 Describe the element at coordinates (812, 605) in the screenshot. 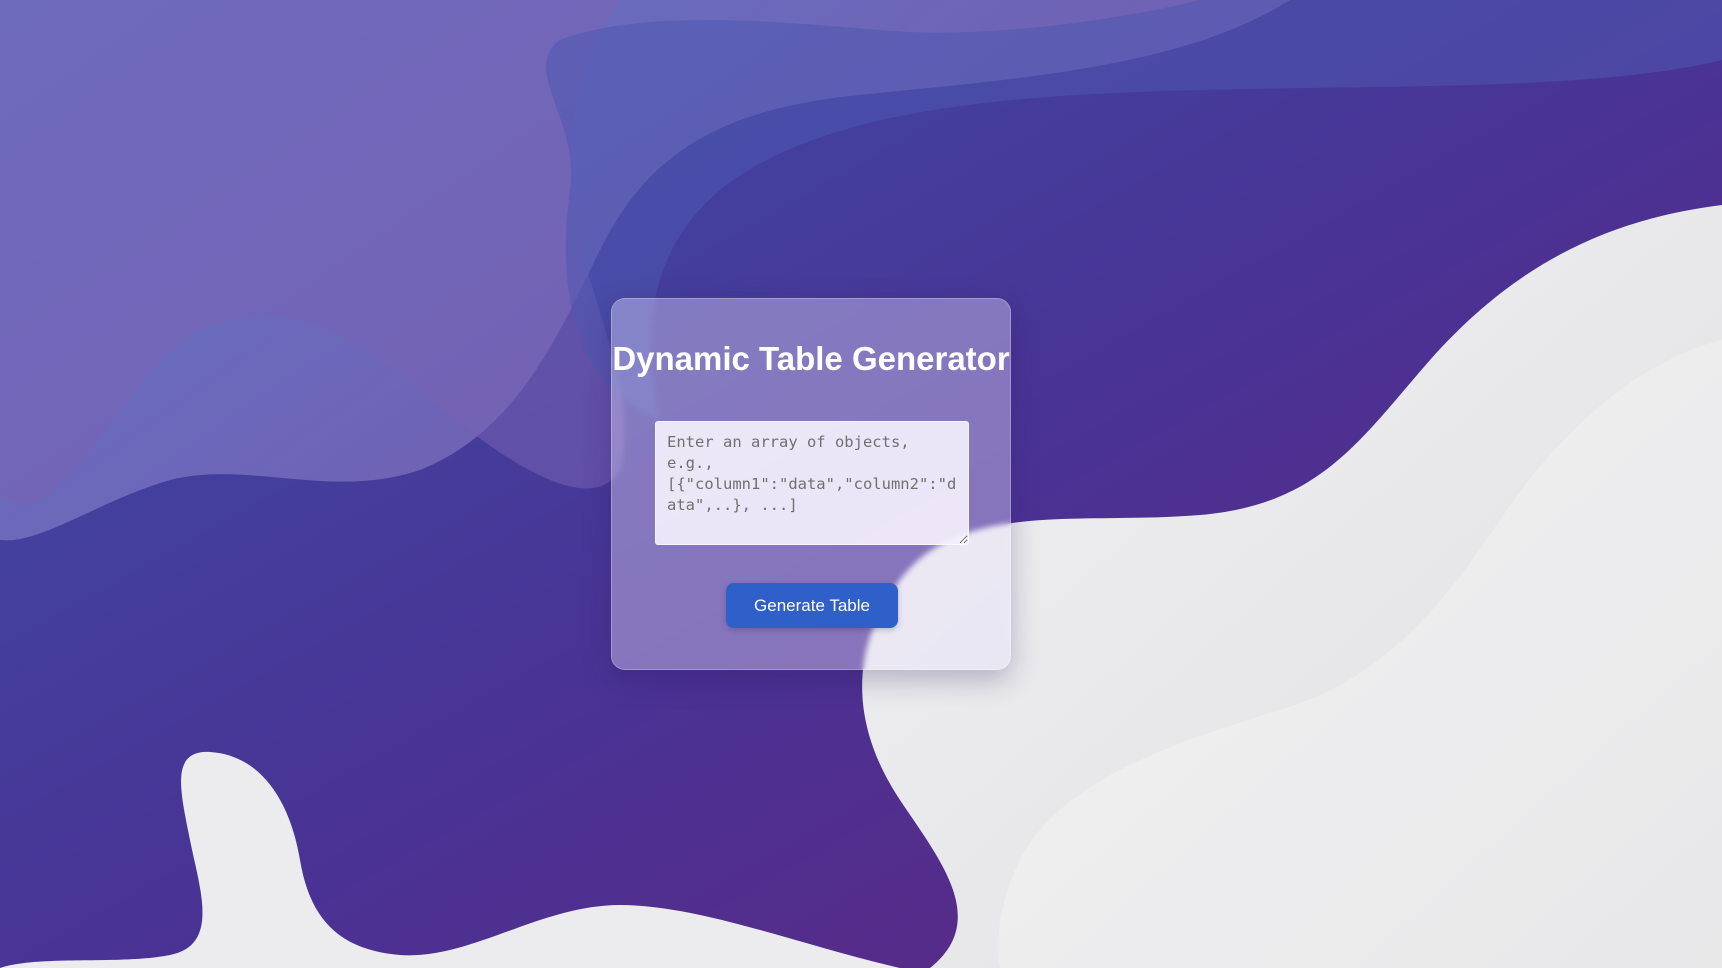

I see `generate-table-button: Generate Table` at that location.